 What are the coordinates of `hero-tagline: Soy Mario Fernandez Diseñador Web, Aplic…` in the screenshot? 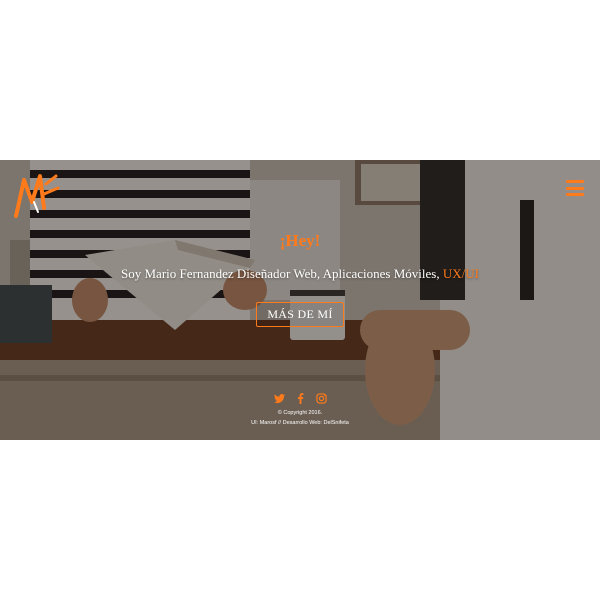 It's located at (300, 274).